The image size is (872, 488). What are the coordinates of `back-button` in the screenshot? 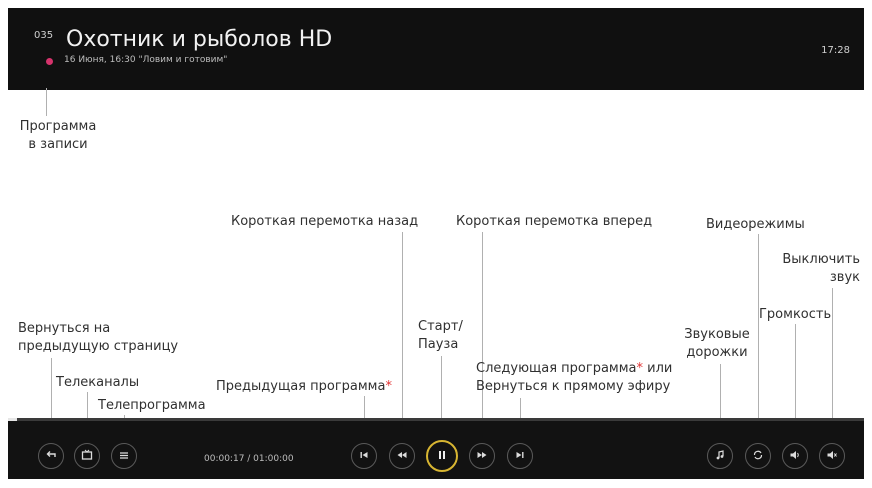 It's located at (51, 456).